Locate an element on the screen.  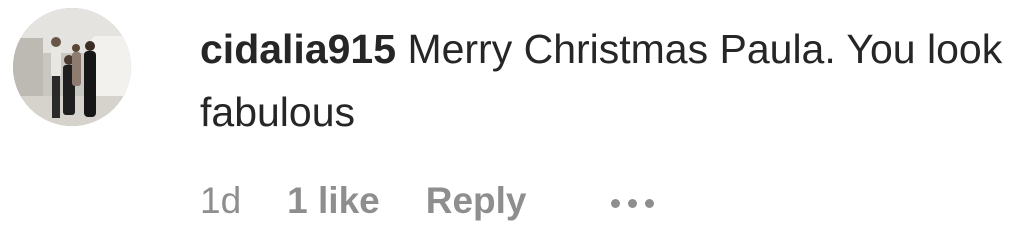
comment-meta: 1d 1 like Reply is located at coordinates (427, 201).